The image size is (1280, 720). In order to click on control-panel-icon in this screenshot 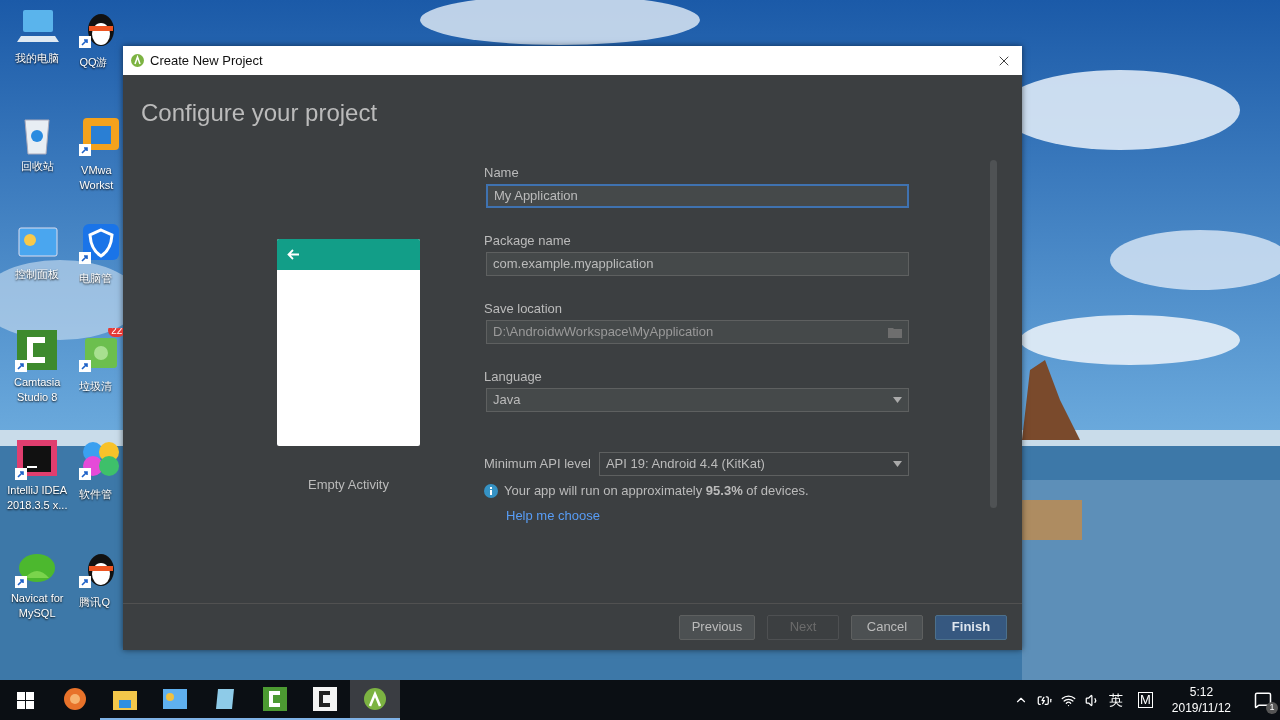, I will do `click(175, 699)`.